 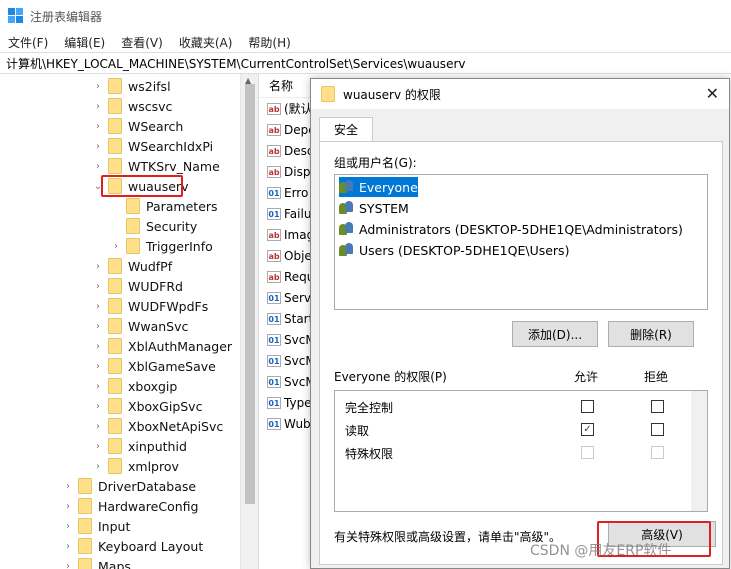 I want to click on tree-item: › ws2ifsl, so click(x=131, y=86).